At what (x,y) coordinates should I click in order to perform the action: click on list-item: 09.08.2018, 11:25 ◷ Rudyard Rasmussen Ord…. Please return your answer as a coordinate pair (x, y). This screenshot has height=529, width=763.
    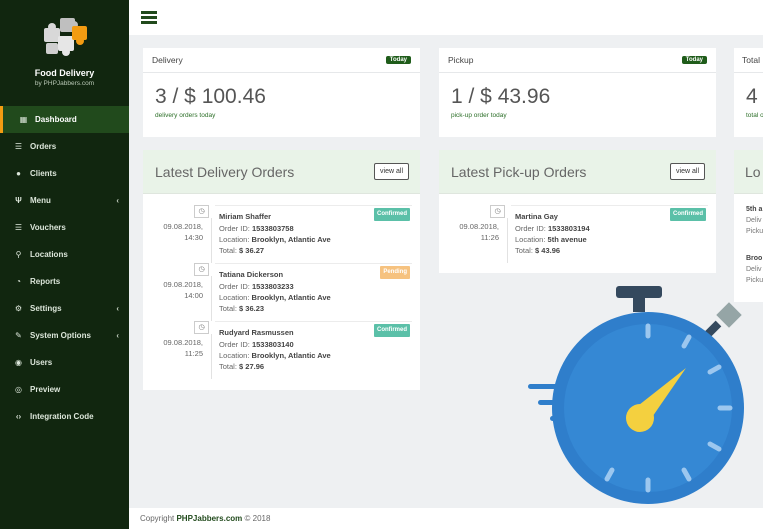
    Looking at the image, I should click on (278, 350).